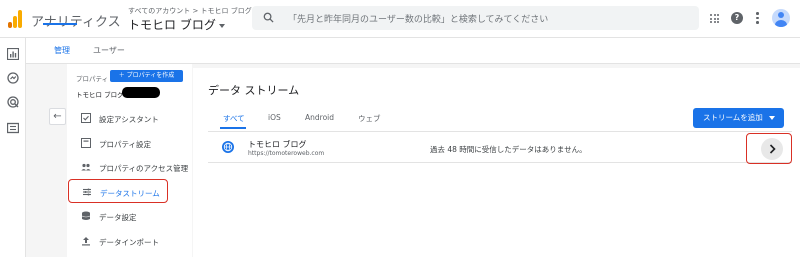 The width and height of the screenshot is (800, 257). Describe the element at coordinates (508, 149) in the screenshot. I see `stream-status: 過去 48 時間に受信したデータはありません。` at that location.